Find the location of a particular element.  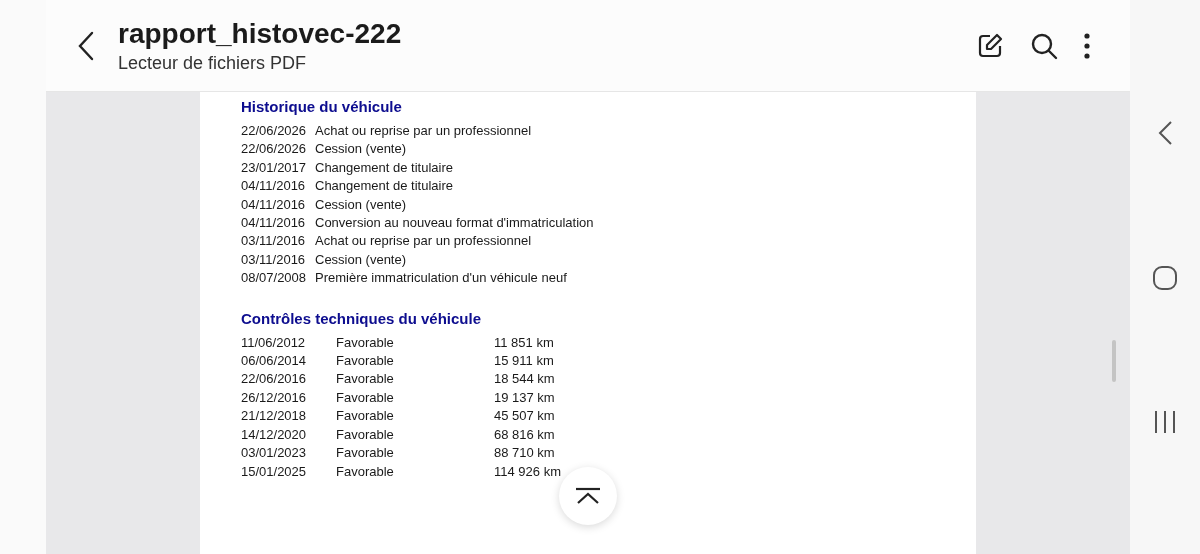

app-subtitle: Lecteur de fichiers PDF is located at coordinates (213, 63).